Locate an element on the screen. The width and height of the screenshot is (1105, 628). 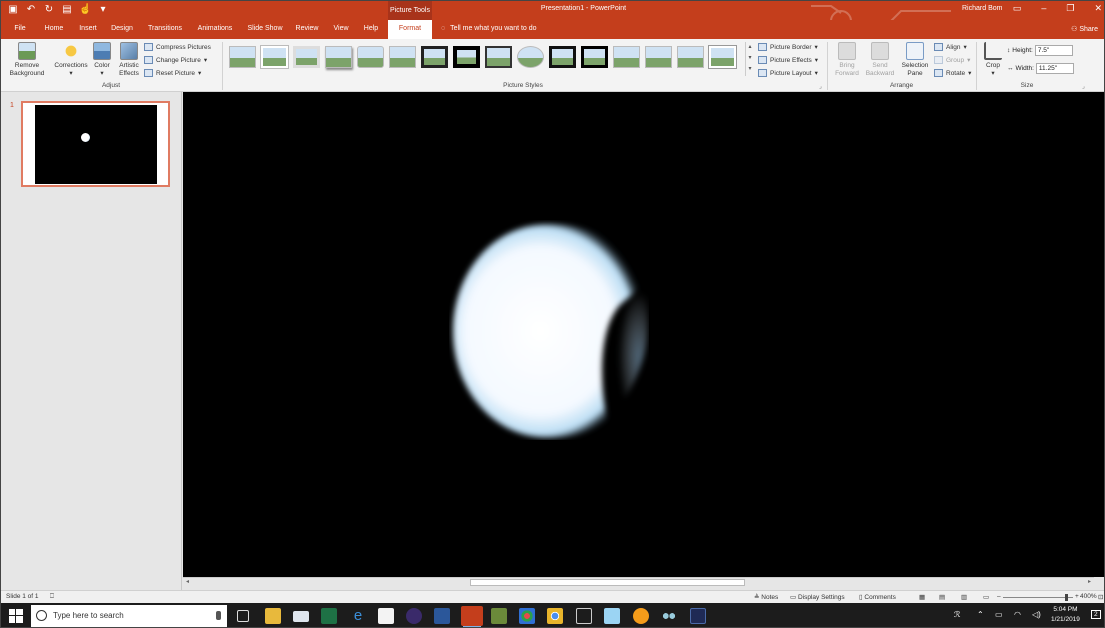
slide-thumbnail is located at coordinates (95, 144).